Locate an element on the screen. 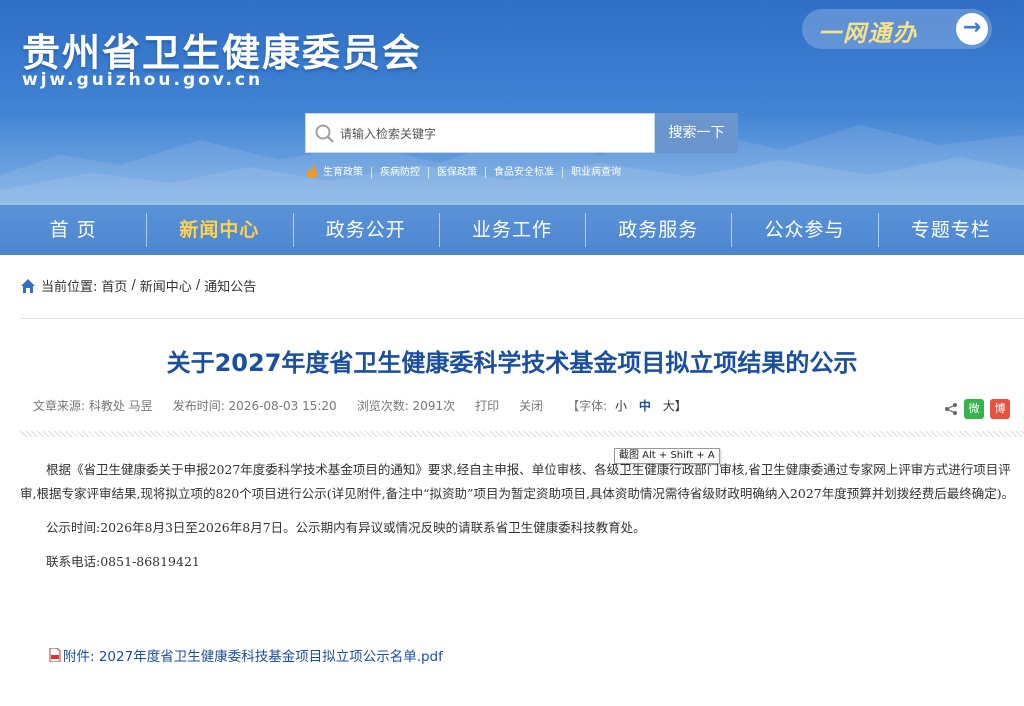 The width and height of the screenshot is (1024, 706). site-url: wjw.guizhou.gov.cn is located at coordinates (143, 80).